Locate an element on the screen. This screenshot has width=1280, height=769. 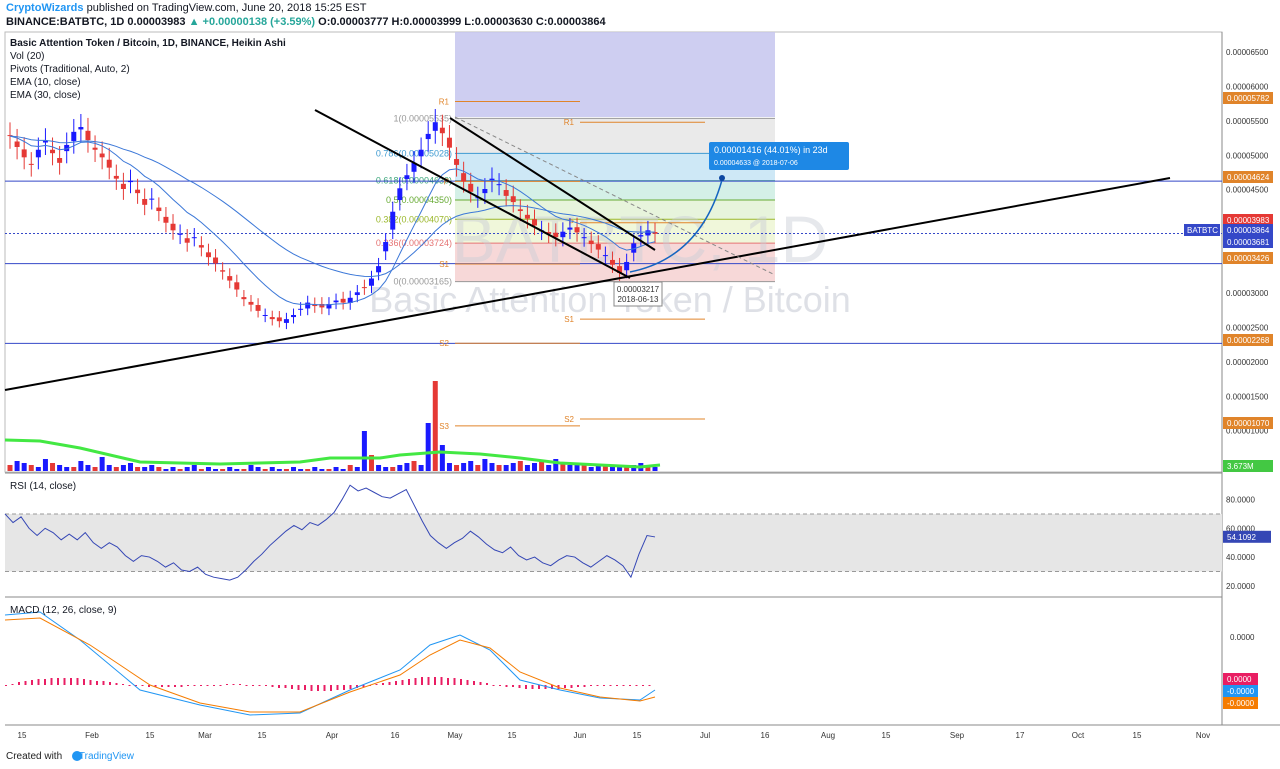
x-tick-label: May is located at coordinates (454, 735).